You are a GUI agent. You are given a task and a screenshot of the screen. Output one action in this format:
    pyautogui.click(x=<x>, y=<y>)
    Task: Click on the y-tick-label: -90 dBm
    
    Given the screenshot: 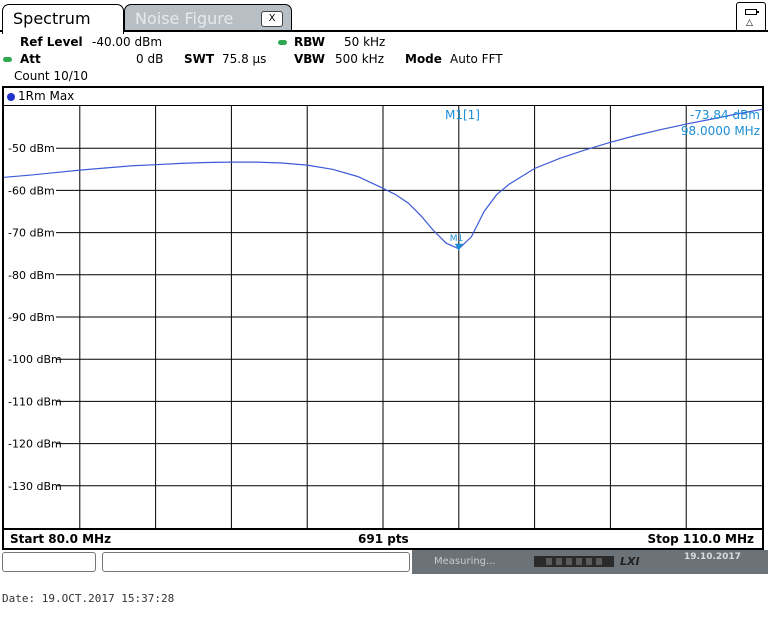 What is the action you would take?
    pyautogui.click(x=31, y=317)
    